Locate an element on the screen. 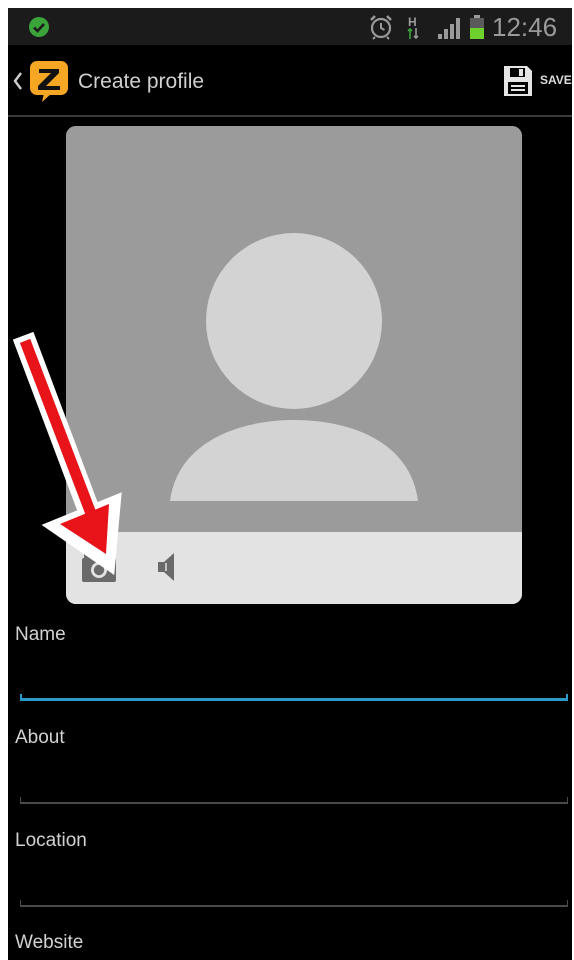  location-input-underline is located at coordinates (294, 903).